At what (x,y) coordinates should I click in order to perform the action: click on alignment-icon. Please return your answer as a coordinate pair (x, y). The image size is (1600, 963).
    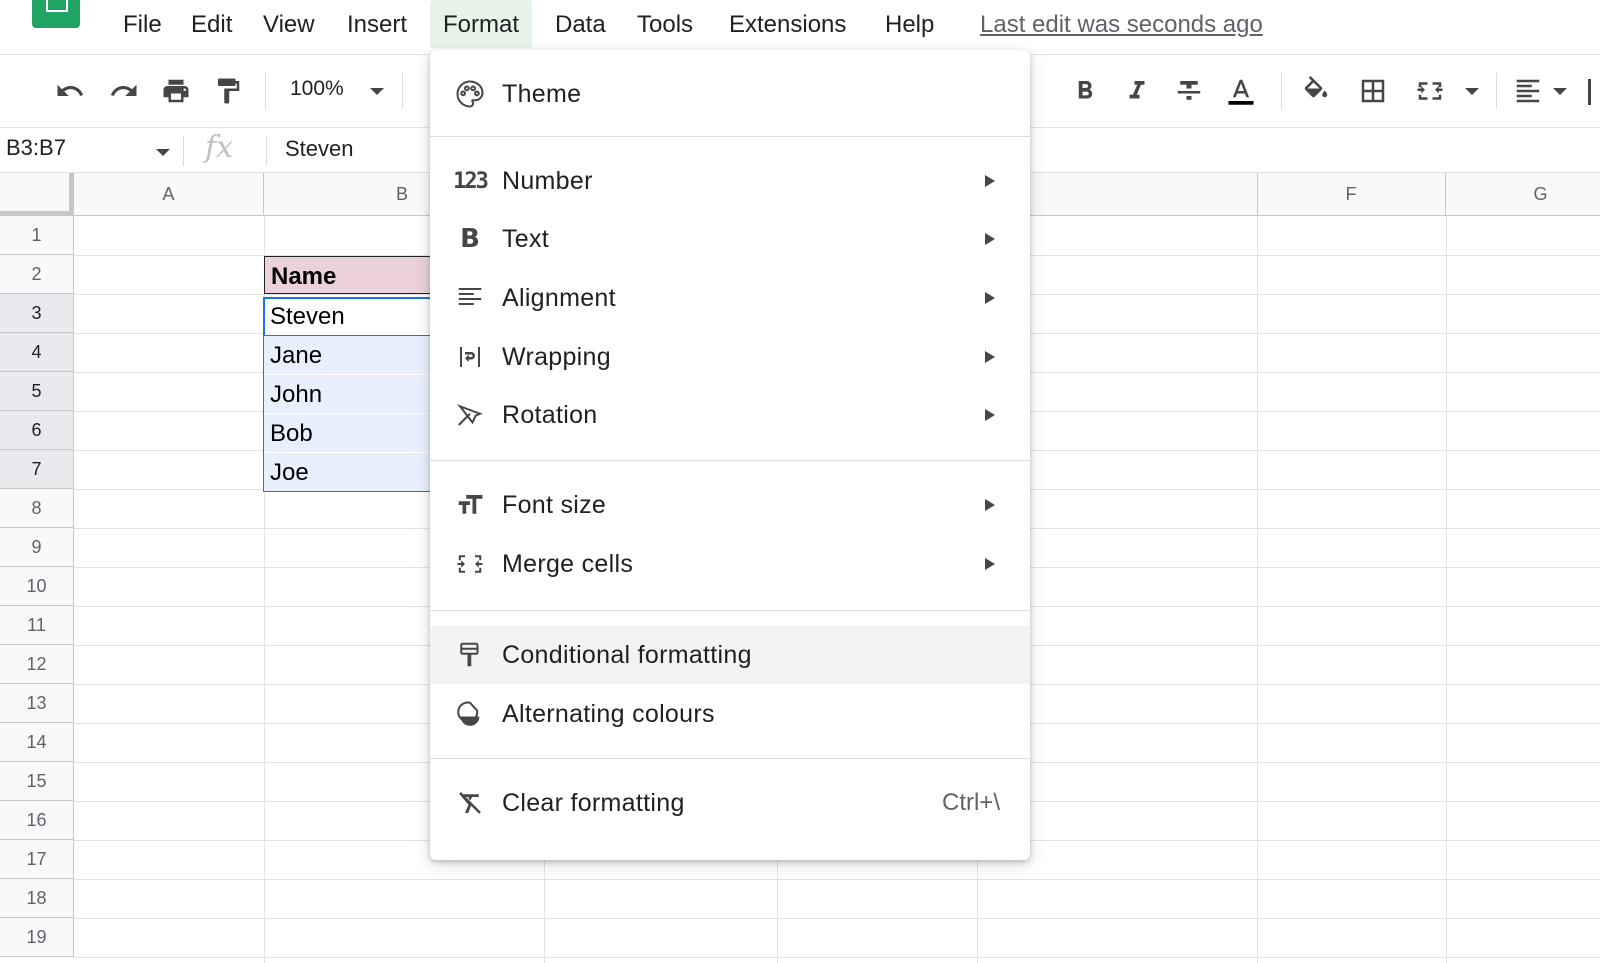
    Looking at the image, I should click on (470, 298).